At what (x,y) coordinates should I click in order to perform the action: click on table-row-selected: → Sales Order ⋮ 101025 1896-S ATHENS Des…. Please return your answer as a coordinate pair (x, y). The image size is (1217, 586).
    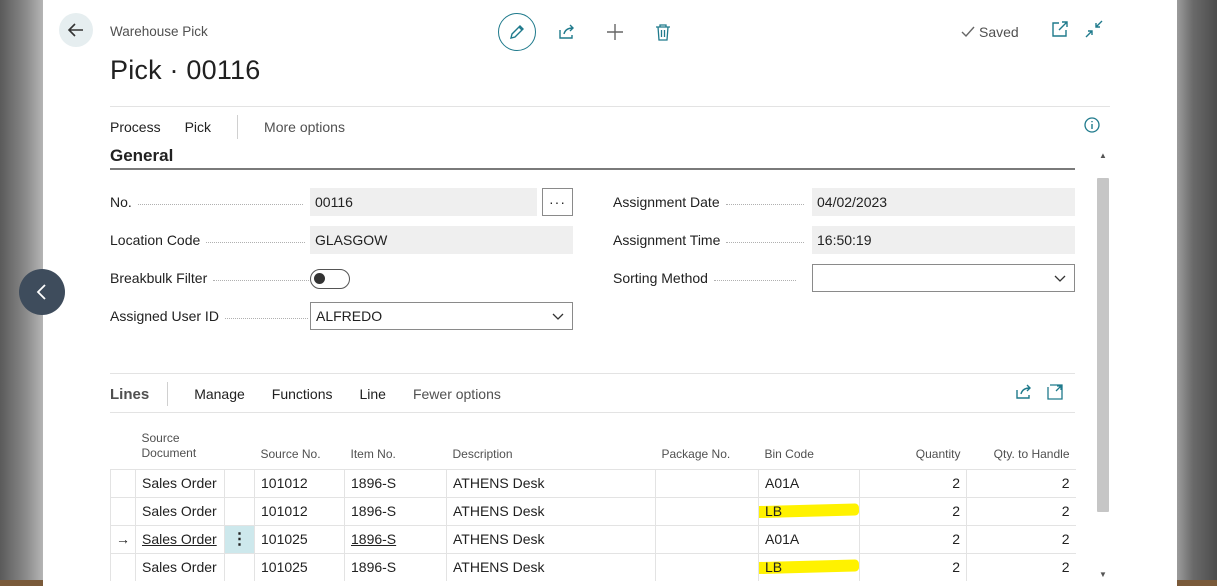
    Looking at the image, I should click on (593, 538).